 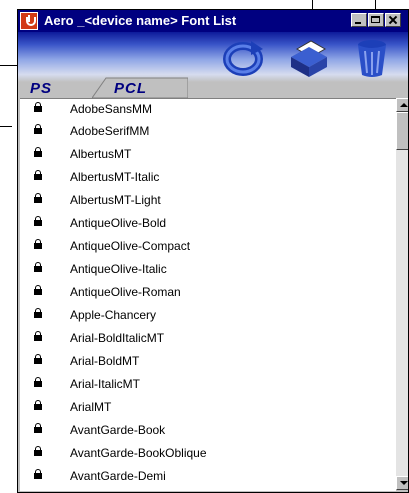 I want to click on font-list-item: AntiqueOlive-Roman, so click(x=208, y=293).